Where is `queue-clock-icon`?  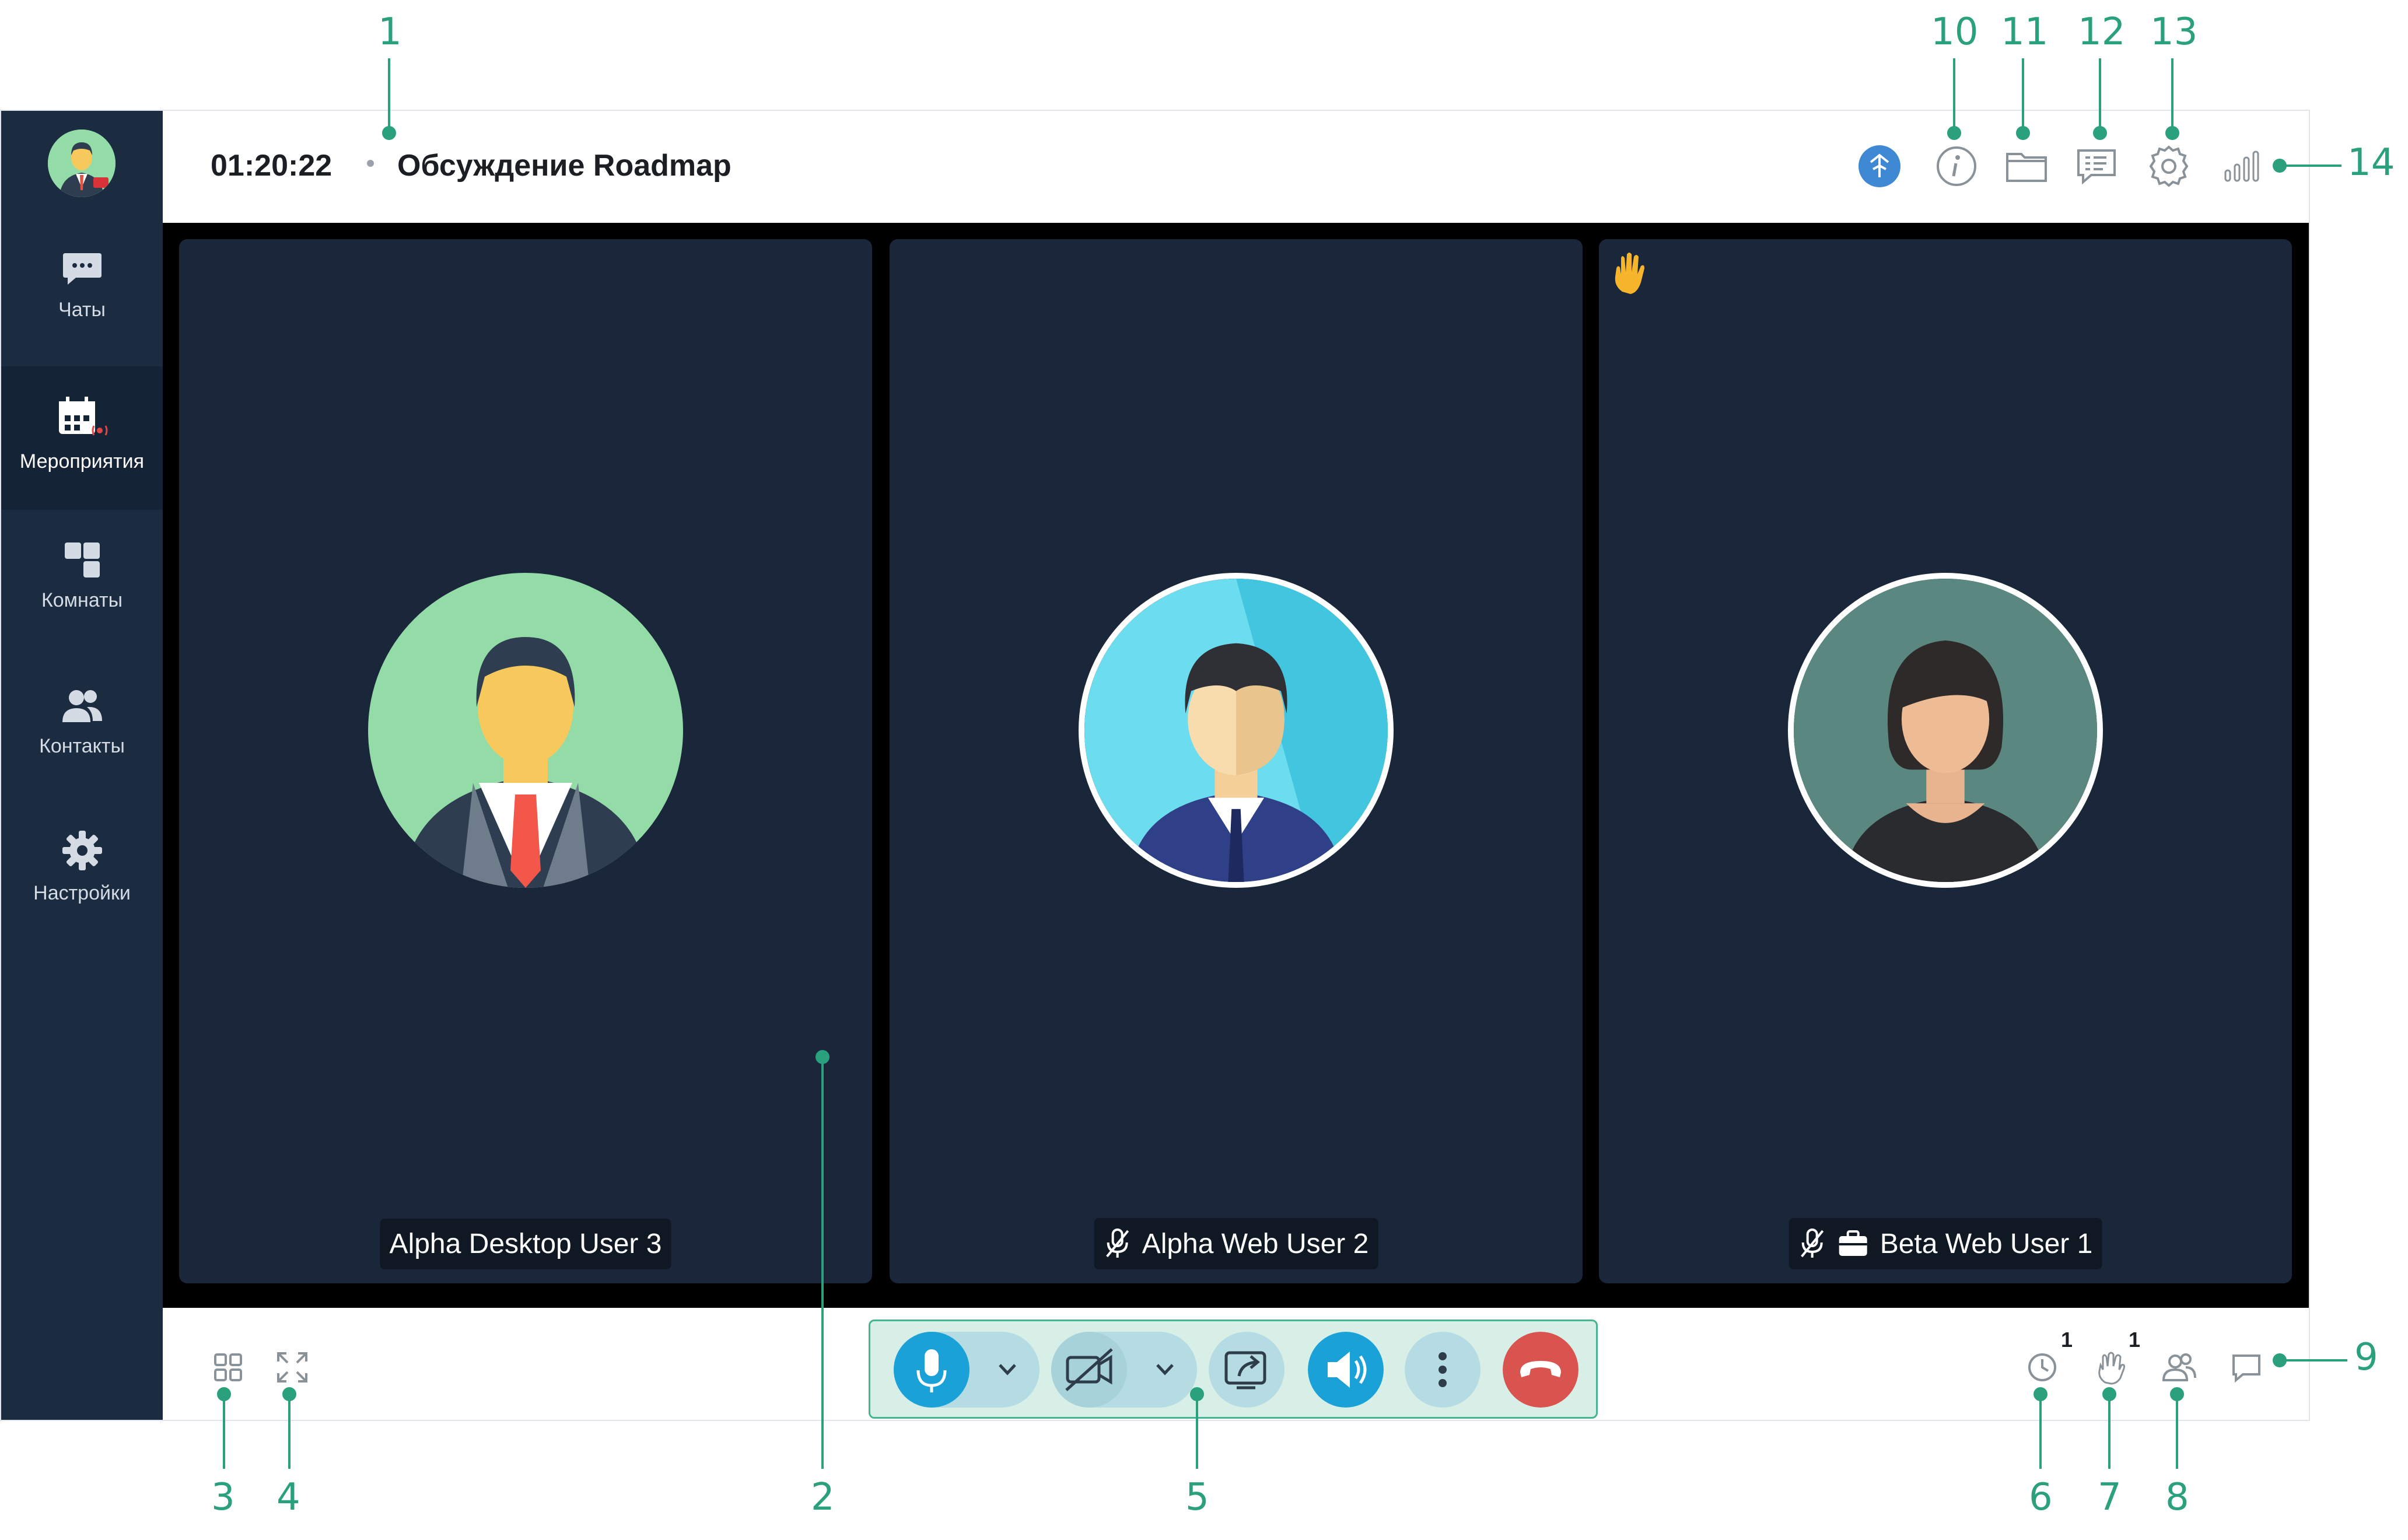
queue-clock-icon is located at coordinates (2042, 1367).